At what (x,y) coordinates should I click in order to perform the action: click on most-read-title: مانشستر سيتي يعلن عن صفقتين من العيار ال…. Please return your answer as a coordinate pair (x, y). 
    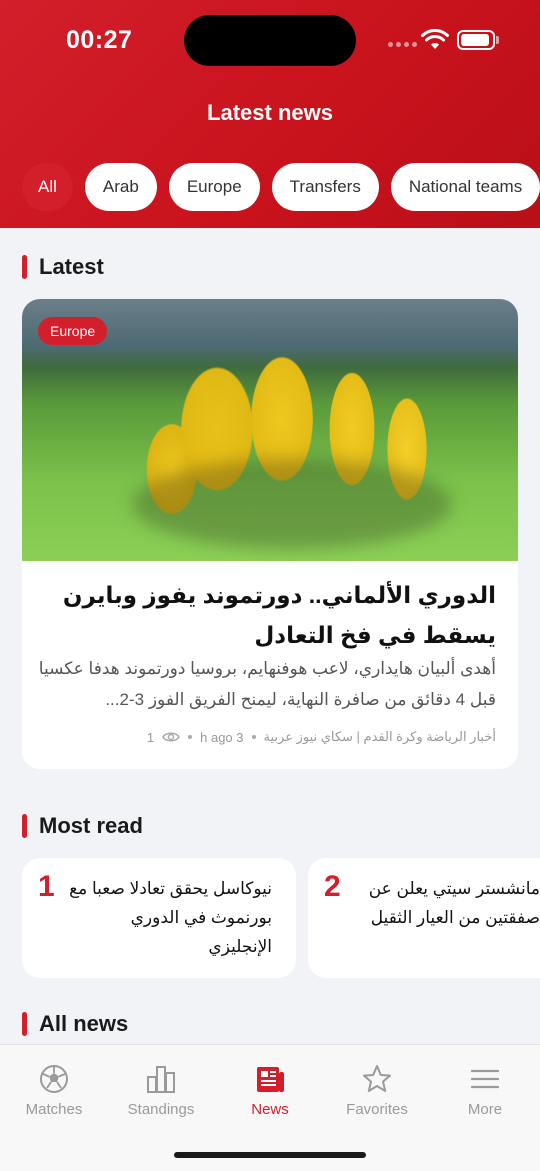
    Looking at the image, I should click on (454, 903).